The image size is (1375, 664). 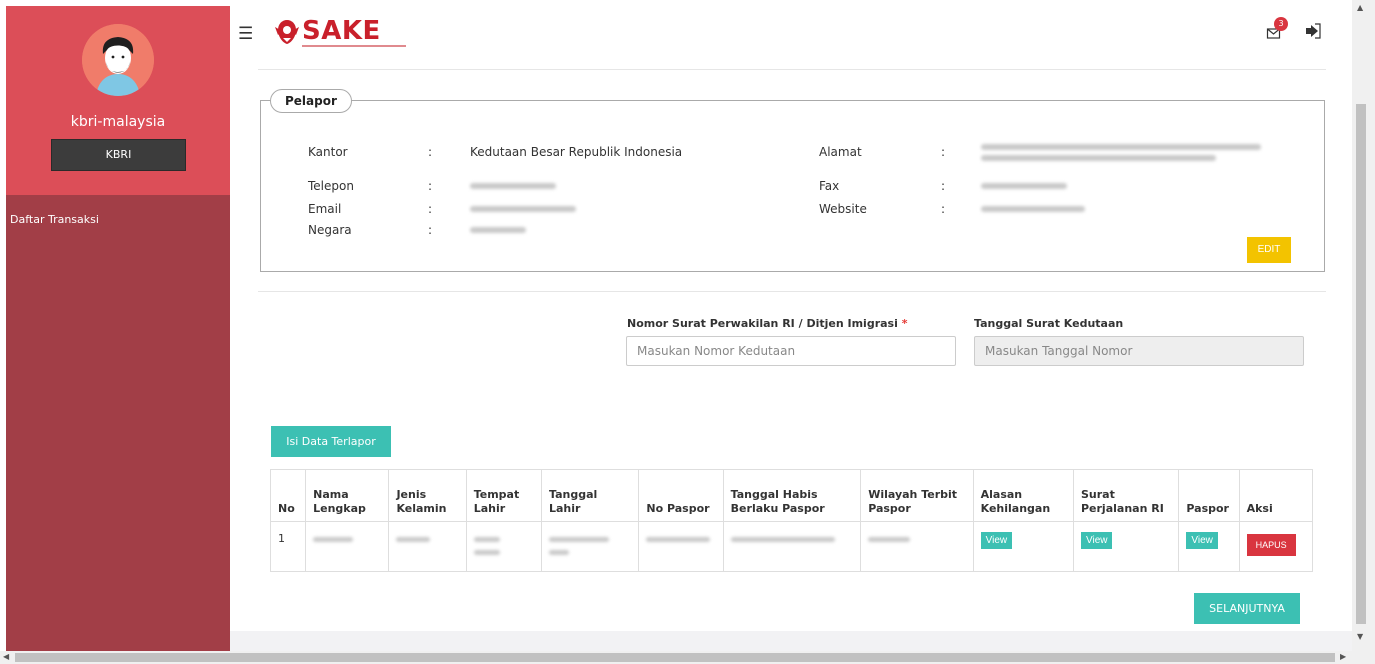 I want to click on logo-tagline, so click(x=354, y=46).